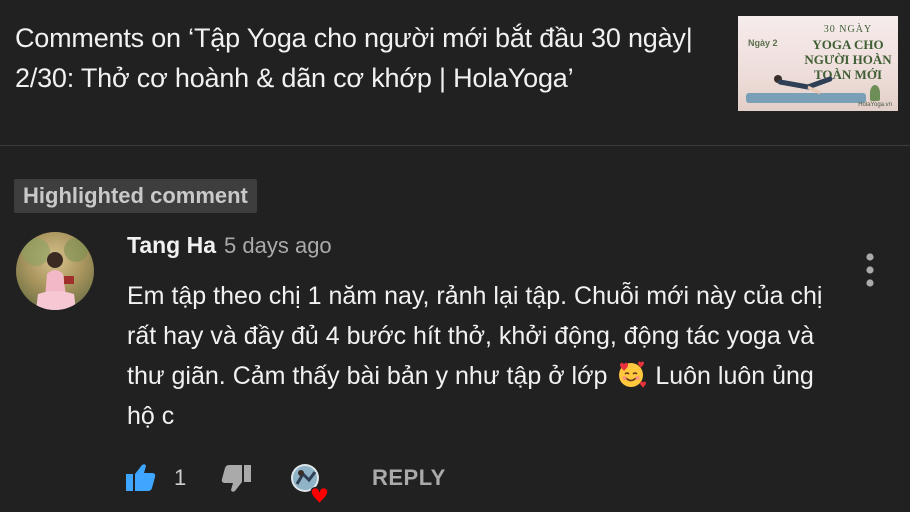 Image resolution: width=910 pixels, height=512 pixels. What do you see at coordinates (236, 479) in the screenshot?
I see `thumbs-down-icon` at bounding box center [236, 479].